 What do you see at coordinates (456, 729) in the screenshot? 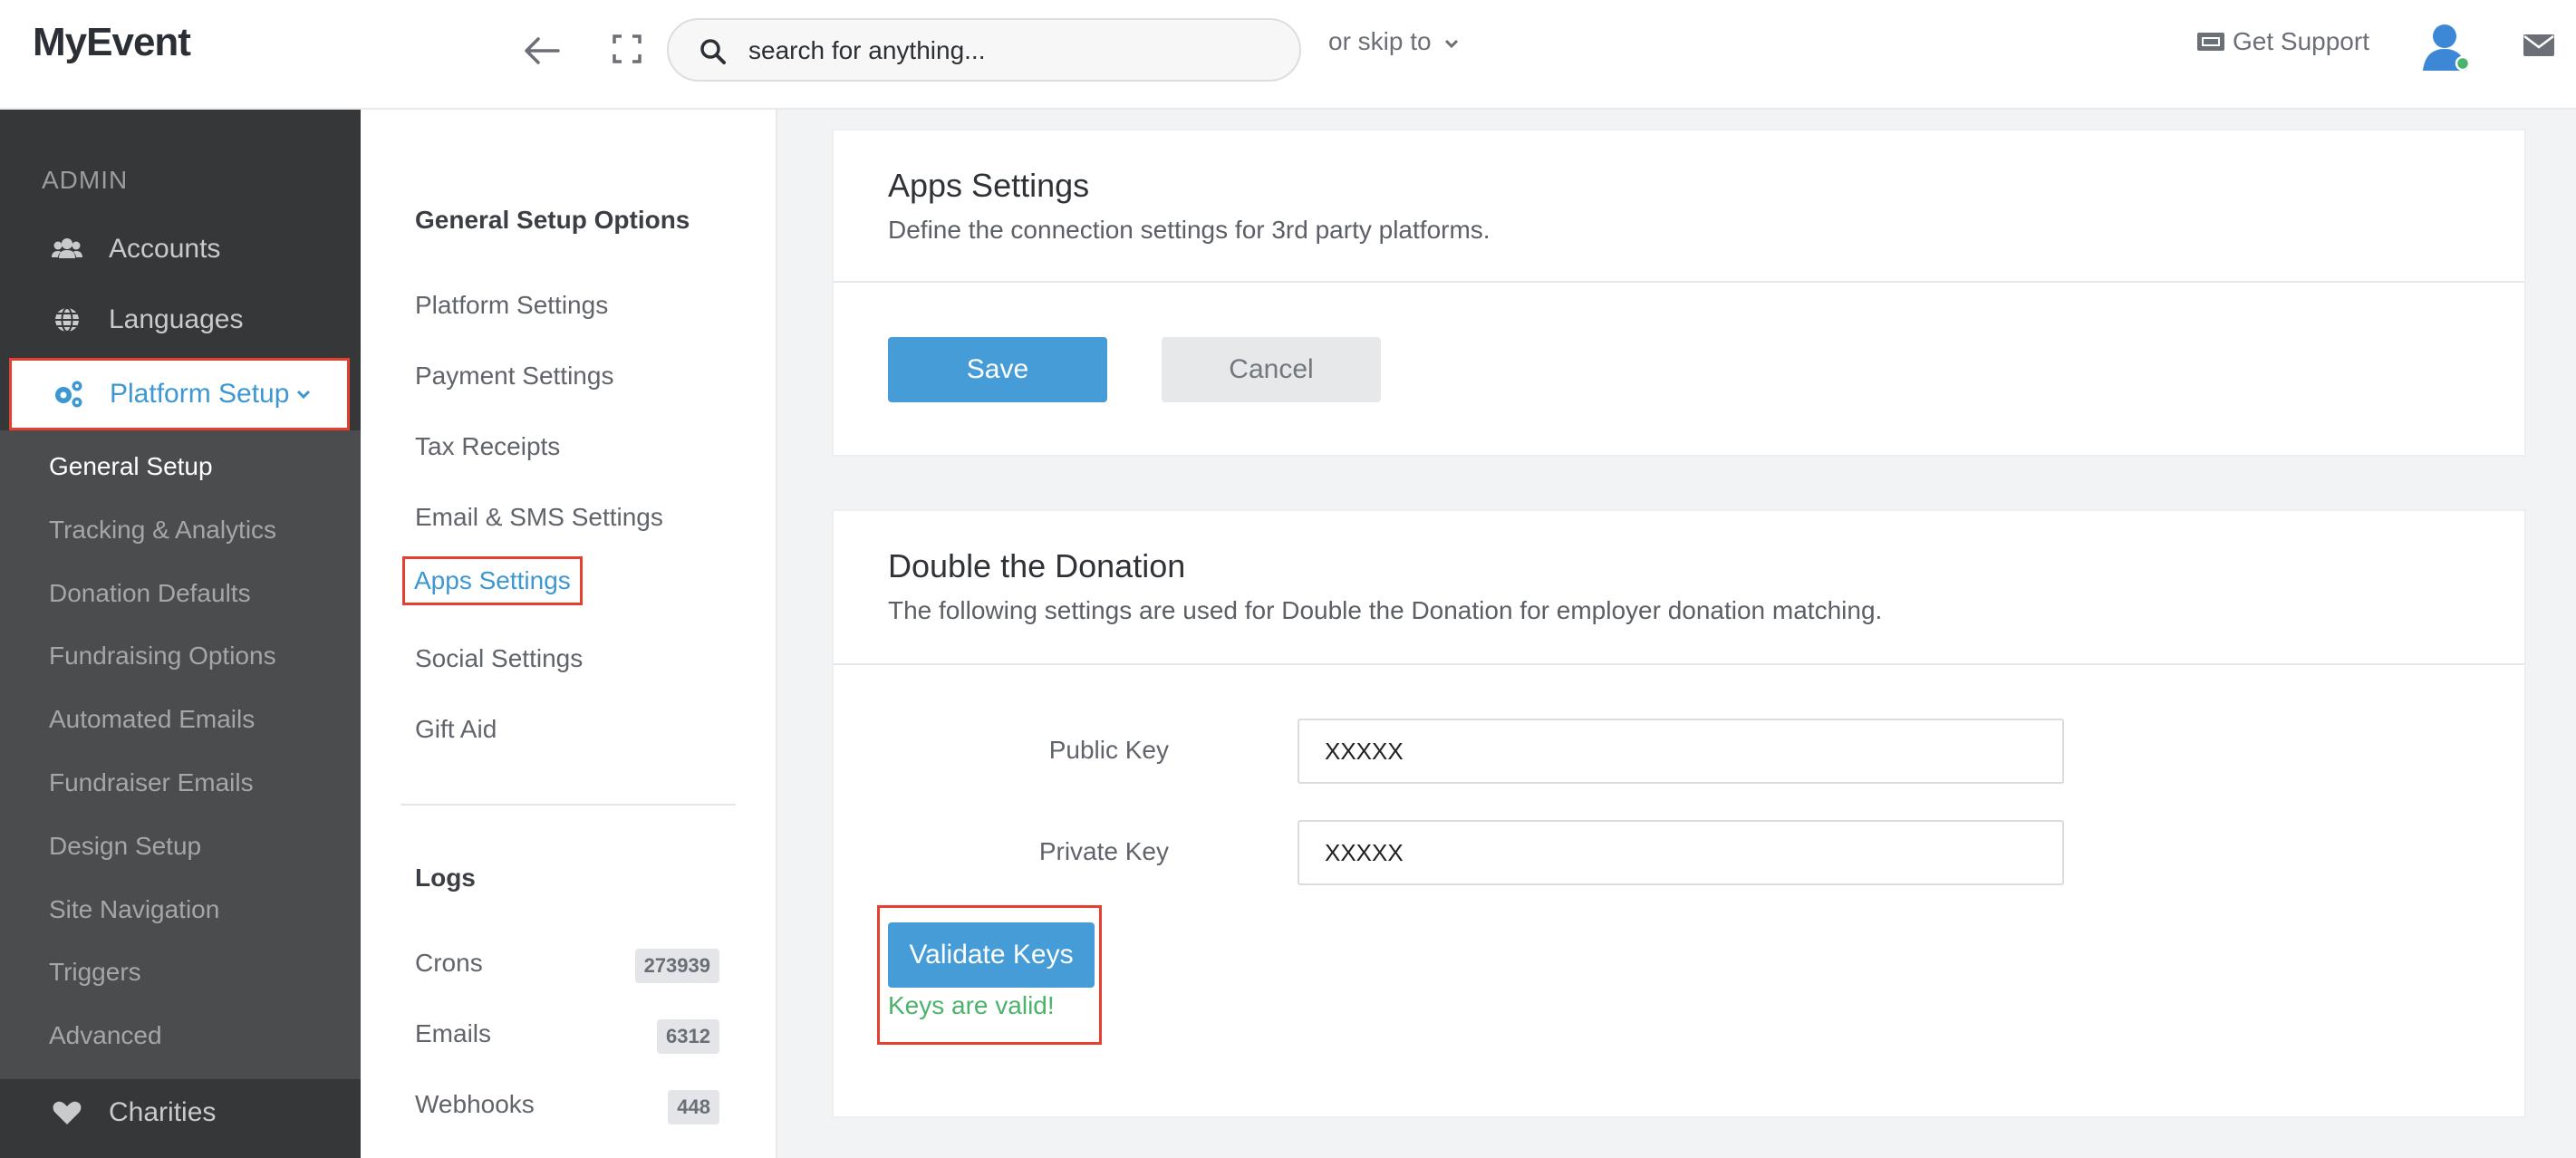
I see `nav-link-gift-aid: Gift Aid` at bounding box center [456, 729].